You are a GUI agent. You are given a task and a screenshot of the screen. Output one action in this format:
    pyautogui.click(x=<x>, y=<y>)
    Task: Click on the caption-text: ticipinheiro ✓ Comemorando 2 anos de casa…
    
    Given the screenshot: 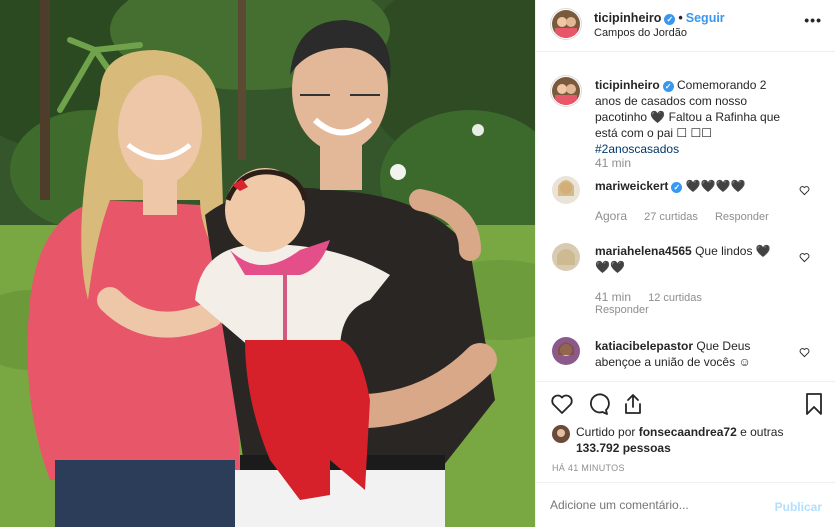 What is the action you would take?
    pyautogui.click(x=695, y=117)
    